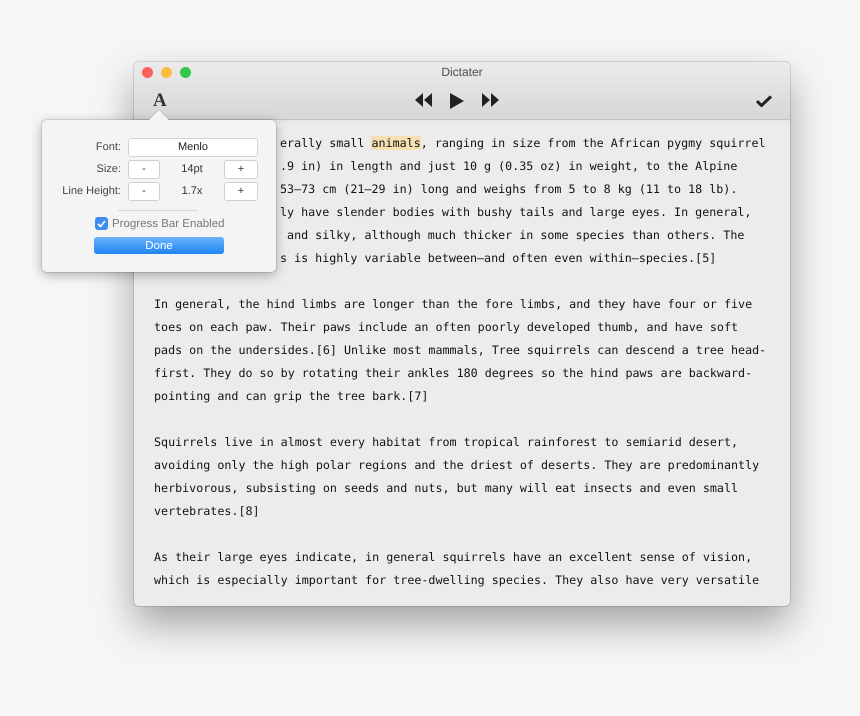 The image size is (860, 716). Describe the element at coordinates (523, 143) in the screenshot. I see `text-line: erally small animals, ranging in size from the African pygmy squirrel` at that location.